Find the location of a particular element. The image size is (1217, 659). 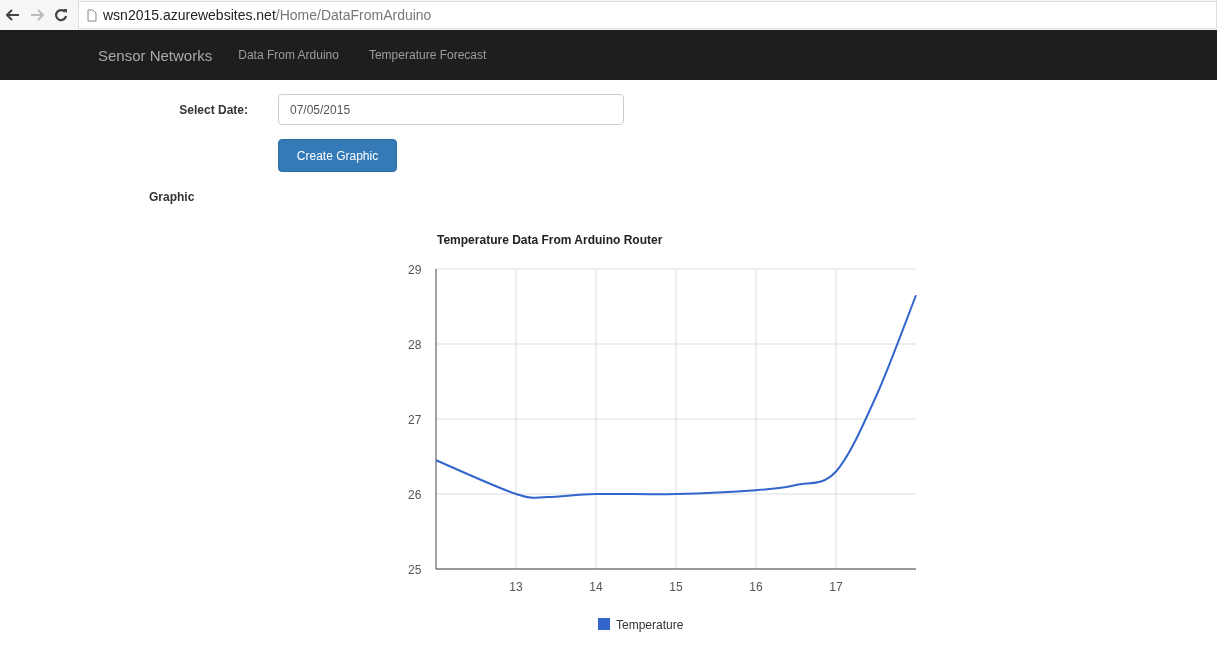

x-tick-label: 13 is located at coordinates (516, 587).